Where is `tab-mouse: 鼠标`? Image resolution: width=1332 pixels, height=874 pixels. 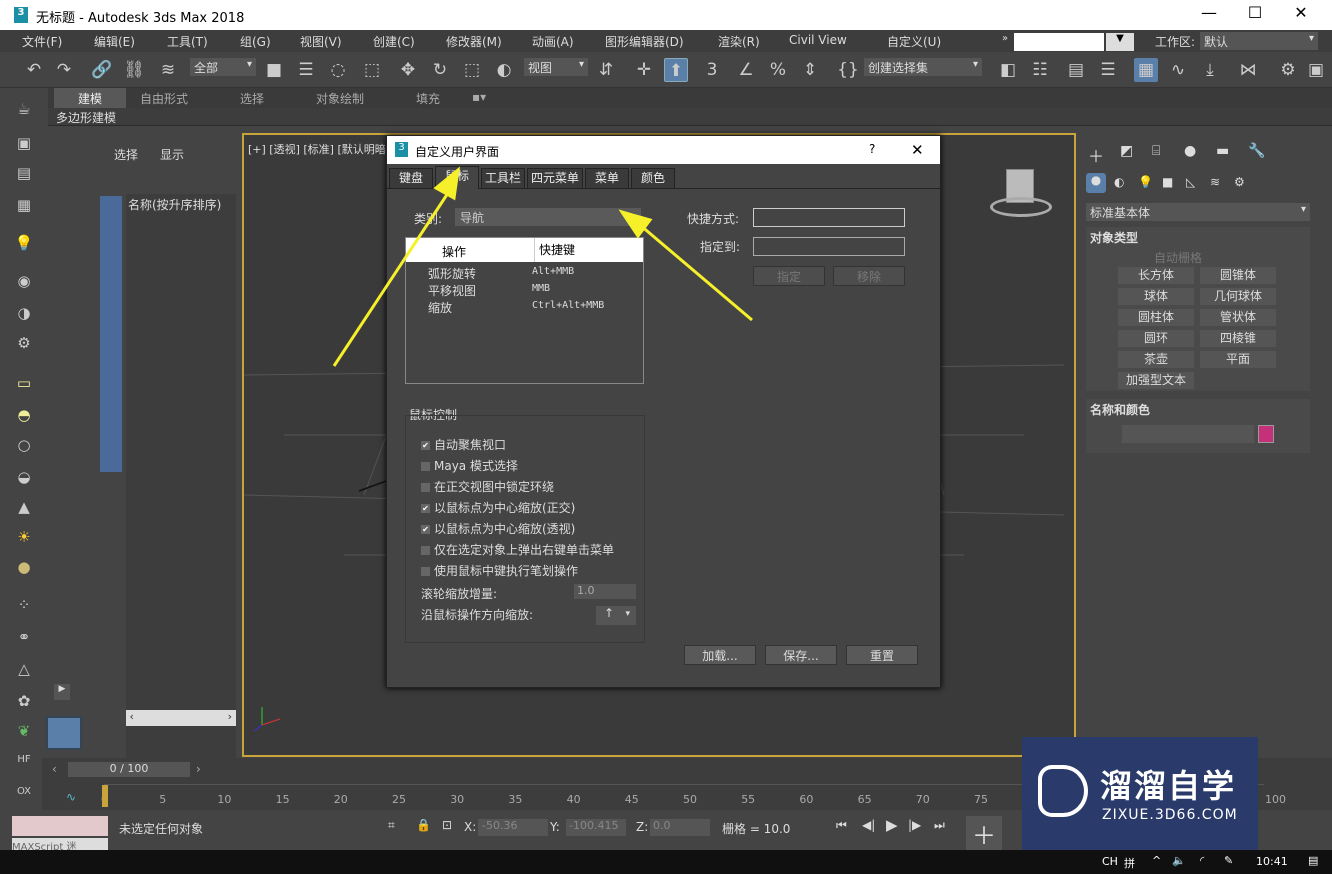 tab-mouse: 鼠标 is located at coordinates (457, 177).